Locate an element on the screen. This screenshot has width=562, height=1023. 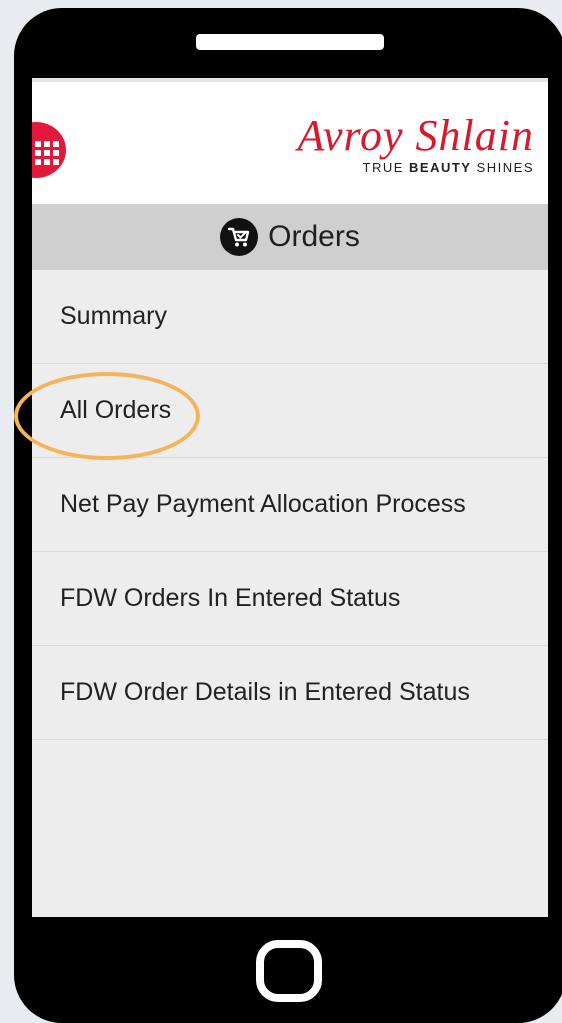
section-header: Orders is located at coordinates (290, 237).